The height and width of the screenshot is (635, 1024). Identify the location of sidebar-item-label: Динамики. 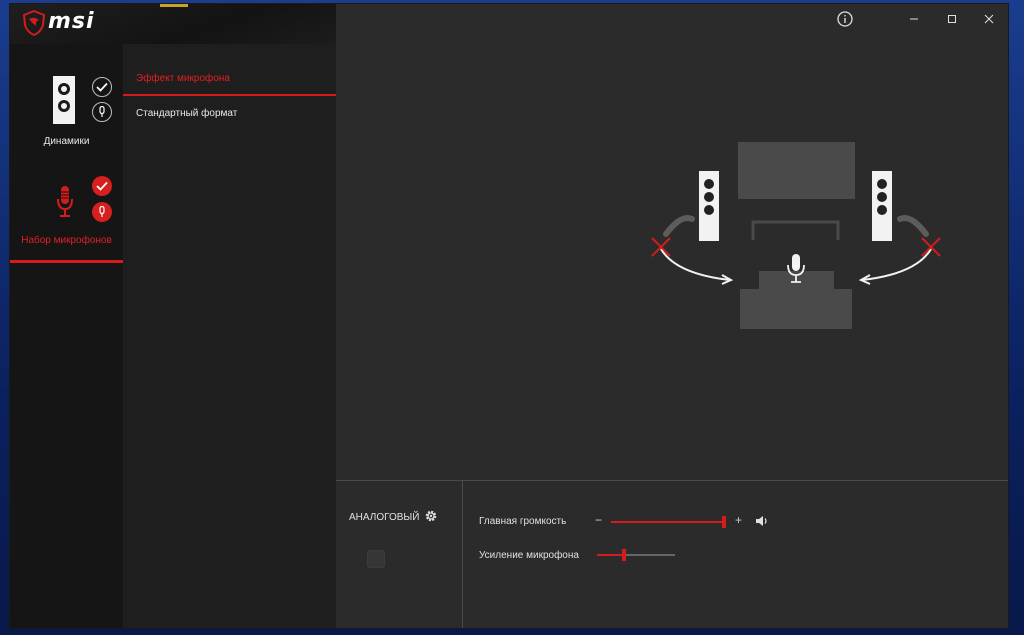
(66, 141).